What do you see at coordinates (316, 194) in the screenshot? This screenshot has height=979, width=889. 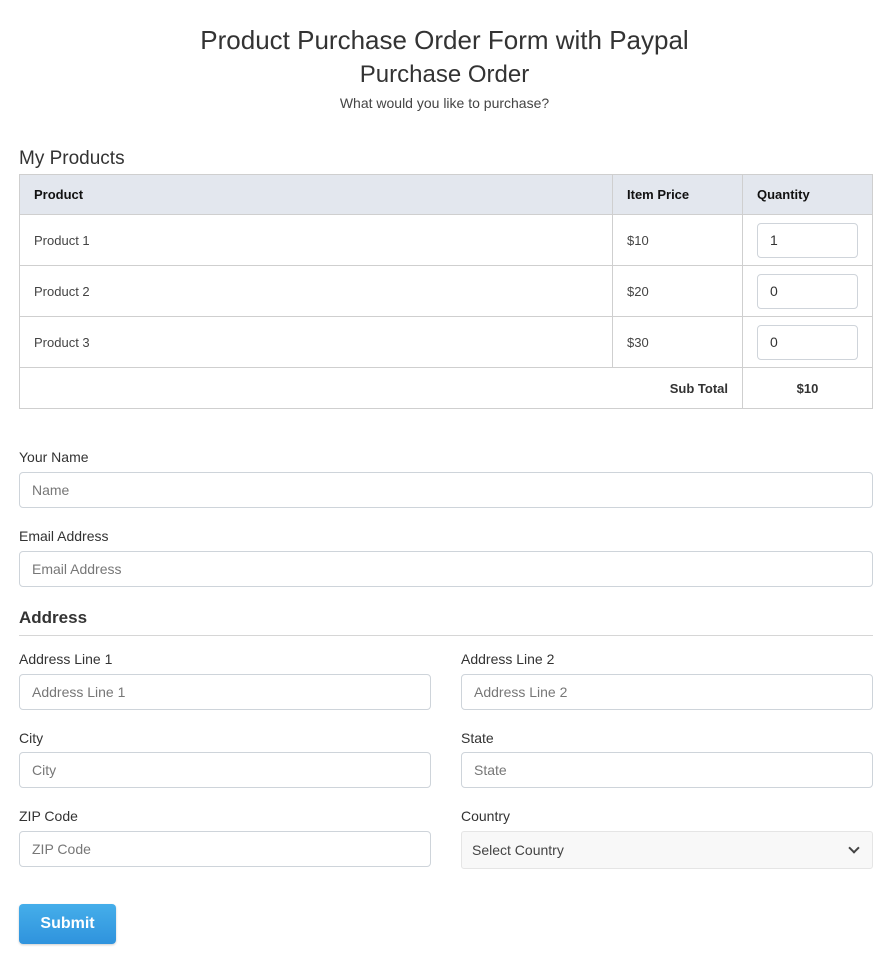 I see `column-header-product: Product` at bounding box center [316, 194].